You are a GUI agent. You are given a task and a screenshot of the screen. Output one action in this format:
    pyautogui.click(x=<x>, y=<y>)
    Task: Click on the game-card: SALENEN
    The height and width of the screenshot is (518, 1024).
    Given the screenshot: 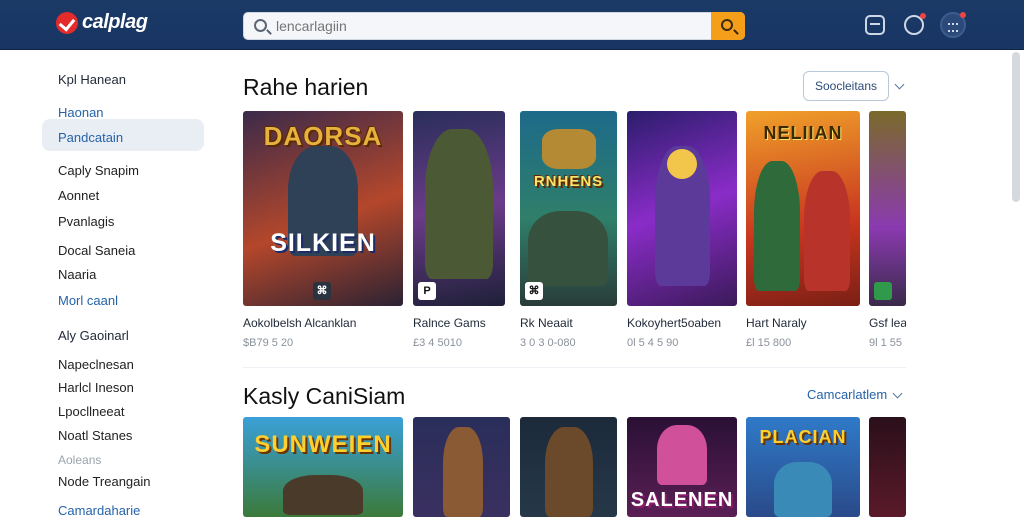 What is the action you would take?
    pyautogui.click(x=682, y=467)
    